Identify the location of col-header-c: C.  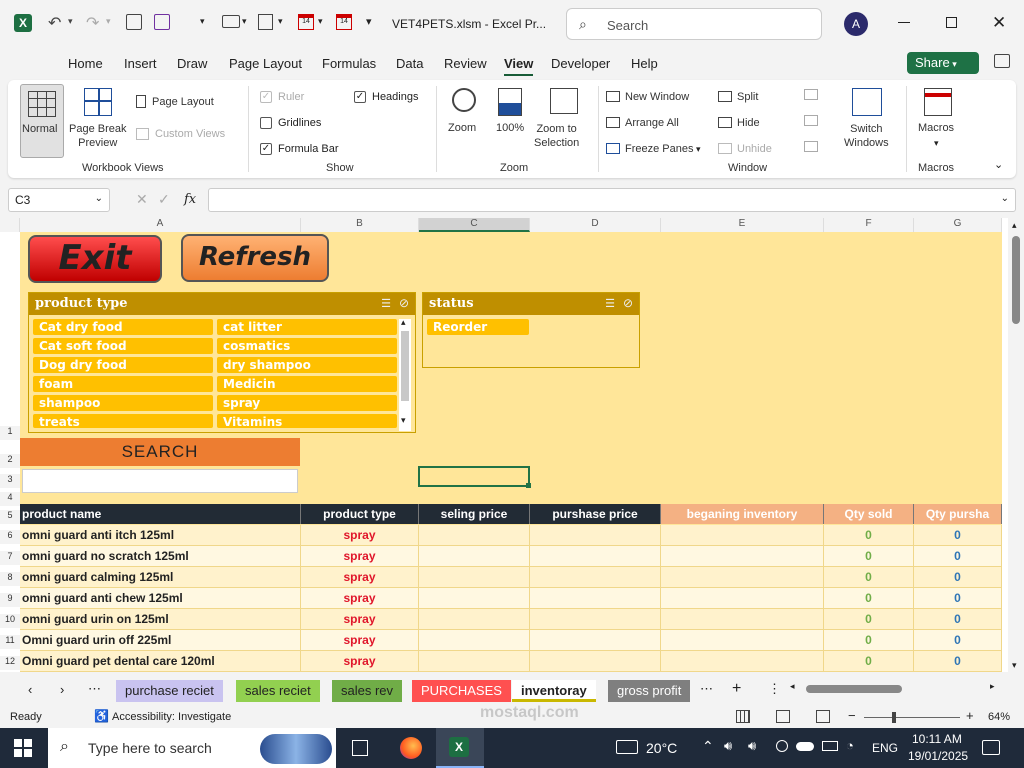
(474, 225).